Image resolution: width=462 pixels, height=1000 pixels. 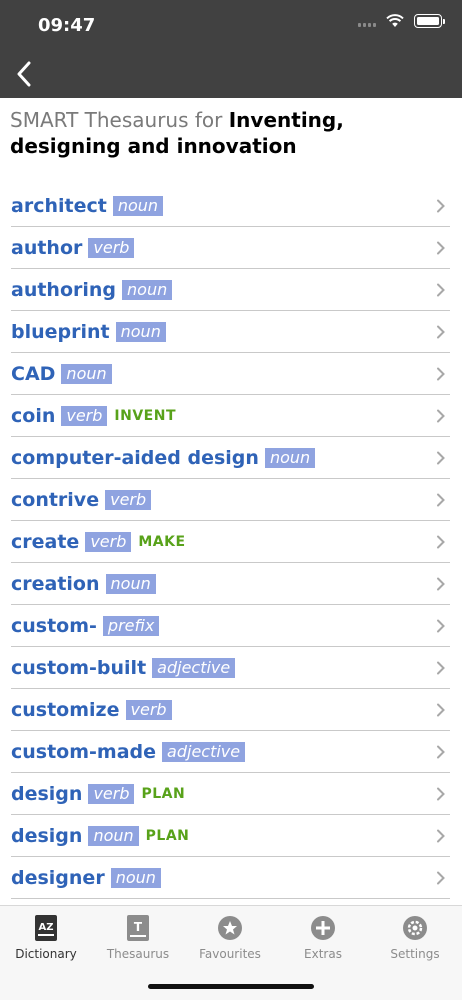 I want to click on entry-word: CAD, so click(x=33, y=374).